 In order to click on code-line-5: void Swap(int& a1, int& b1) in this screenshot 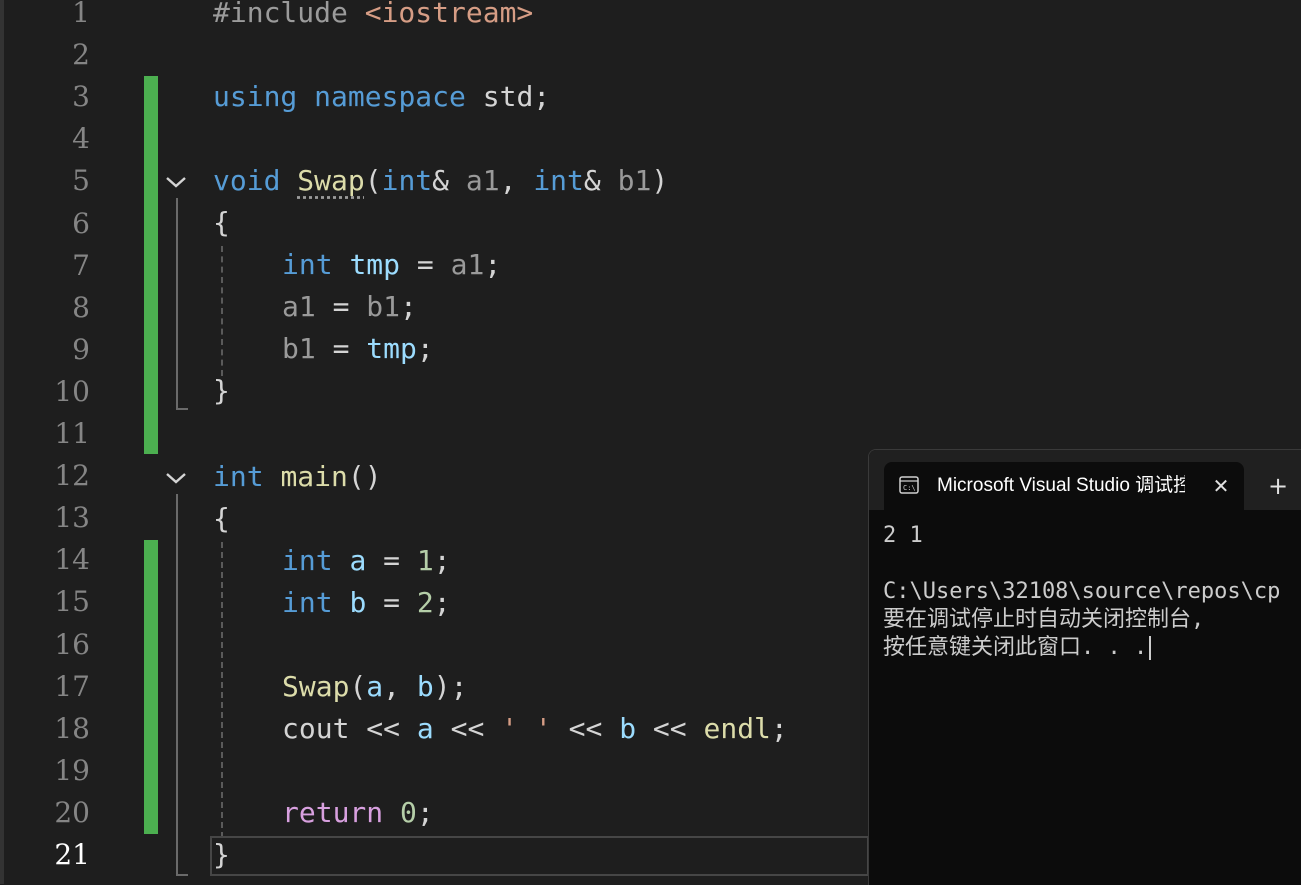, I will do `click(440, 181)`.